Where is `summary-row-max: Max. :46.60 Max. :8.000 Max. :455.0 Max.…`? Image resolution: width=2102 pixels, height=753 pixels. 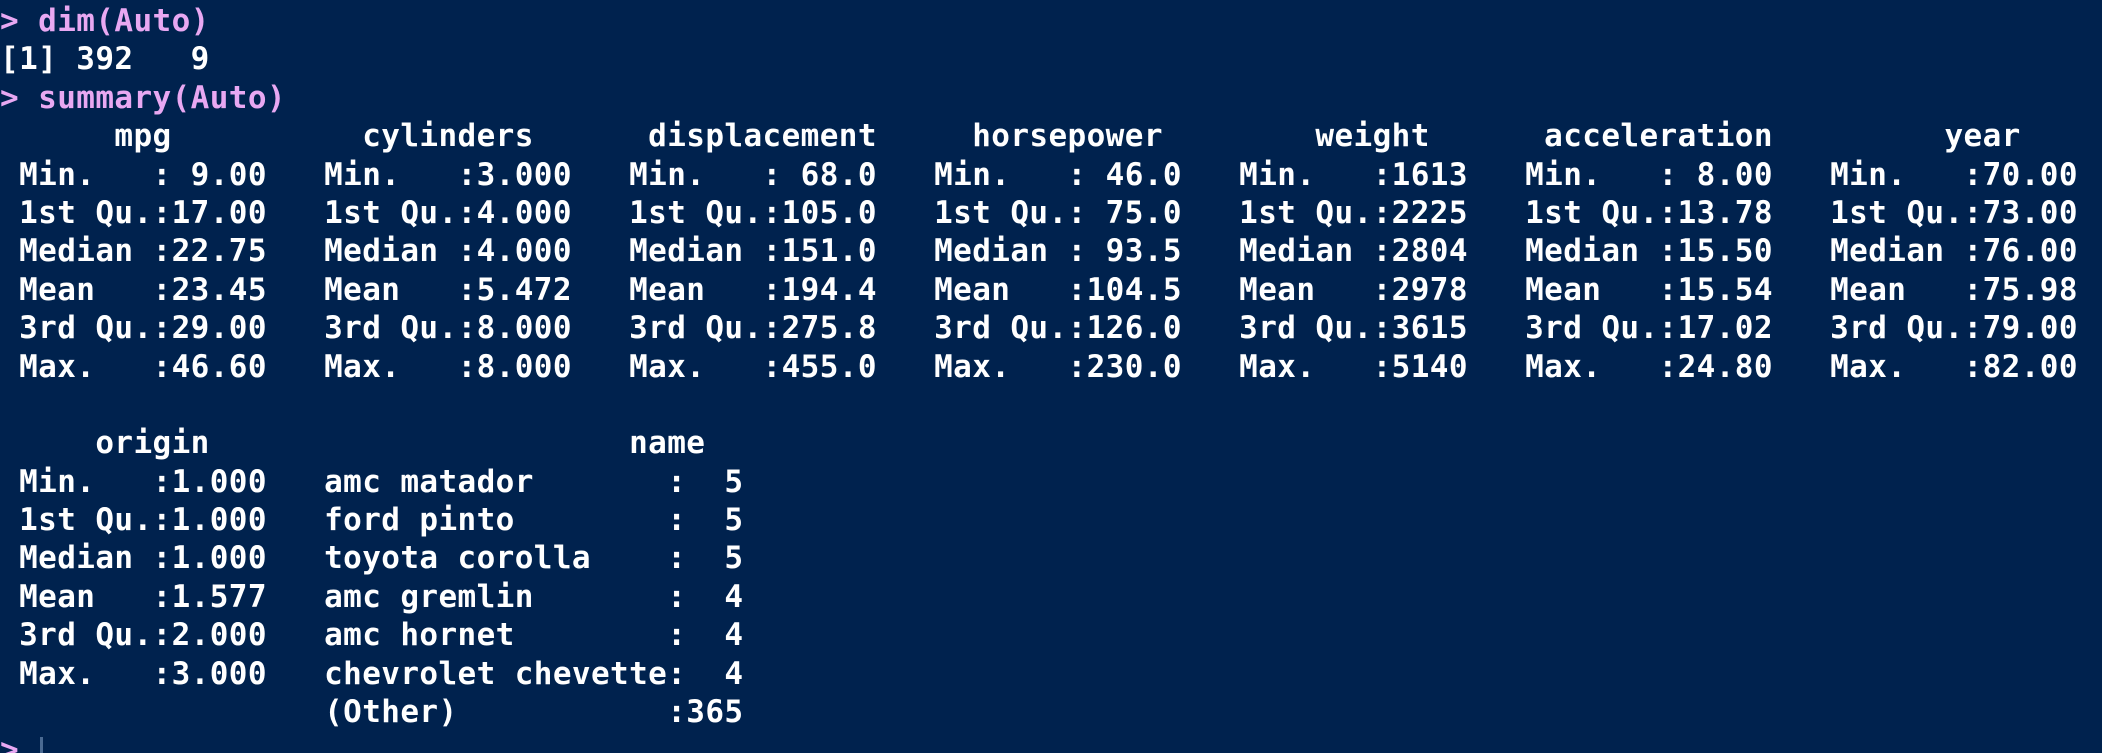
summary-row-max: Max. :46.60 Max. :8.000 Max. :455.0 Max.… is located at coordinates (1051, 366).